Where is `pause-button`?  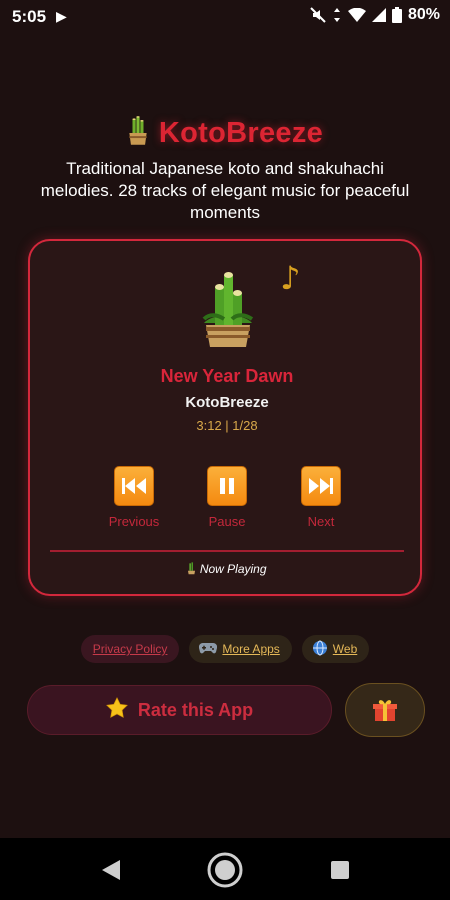
pause-button is located at coordinates (227, 486).